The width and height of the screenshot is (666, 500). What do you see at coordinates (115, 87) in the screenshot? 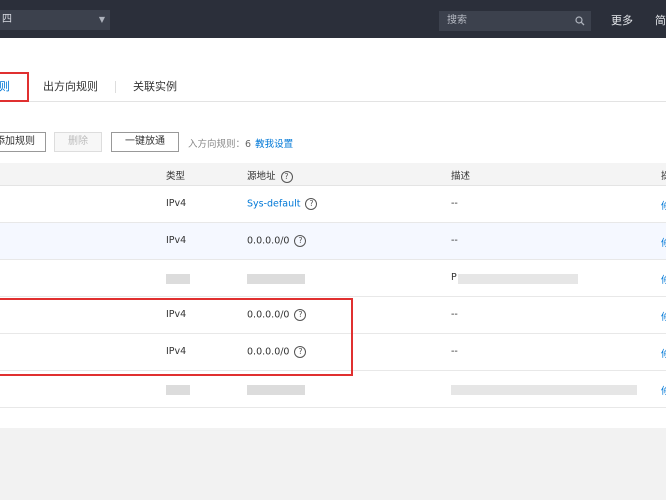
I see `tab-divider` at bounding box center [115, 87].